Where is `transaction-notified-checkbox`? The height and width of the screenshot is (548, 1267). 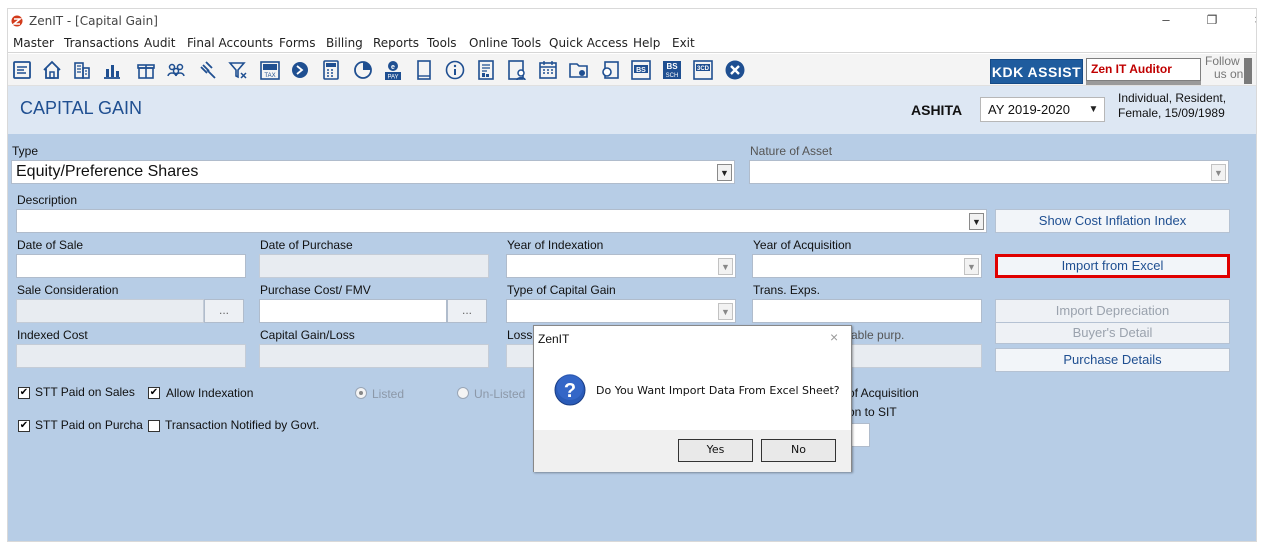 transaction-notified-checkbox is located at coordinates (154, 426).